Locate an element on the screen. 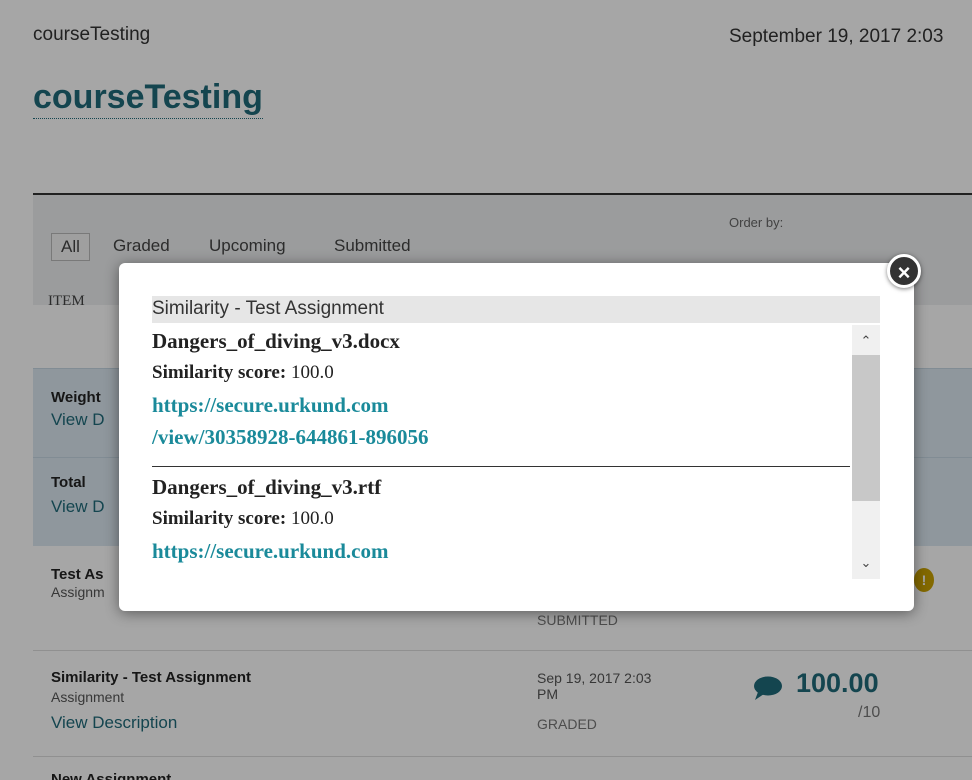  close-icon: × is located at coordinates (904, 271).